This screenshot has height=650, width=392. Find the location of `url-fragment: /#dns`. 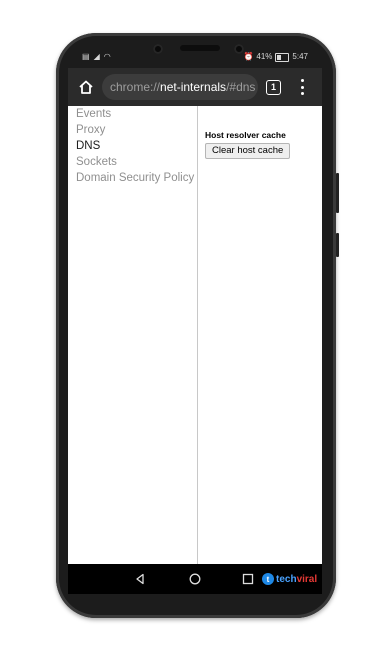

url-fragment: /#dns is located at coordinates (241, 87).